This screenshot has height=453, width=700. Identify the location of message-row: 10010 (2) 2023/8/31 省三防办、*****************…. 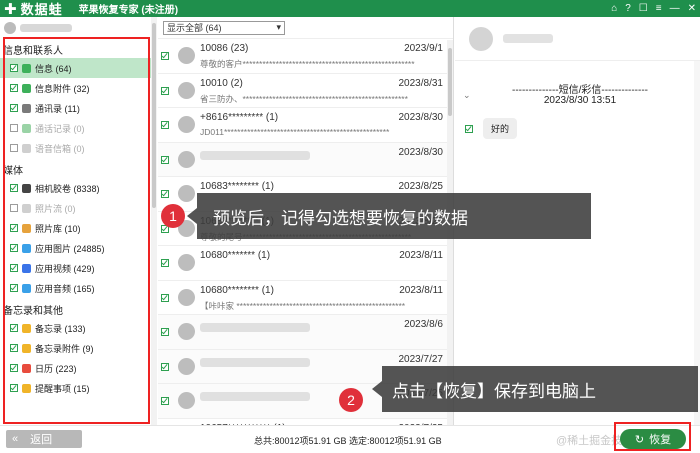
(305, 91).